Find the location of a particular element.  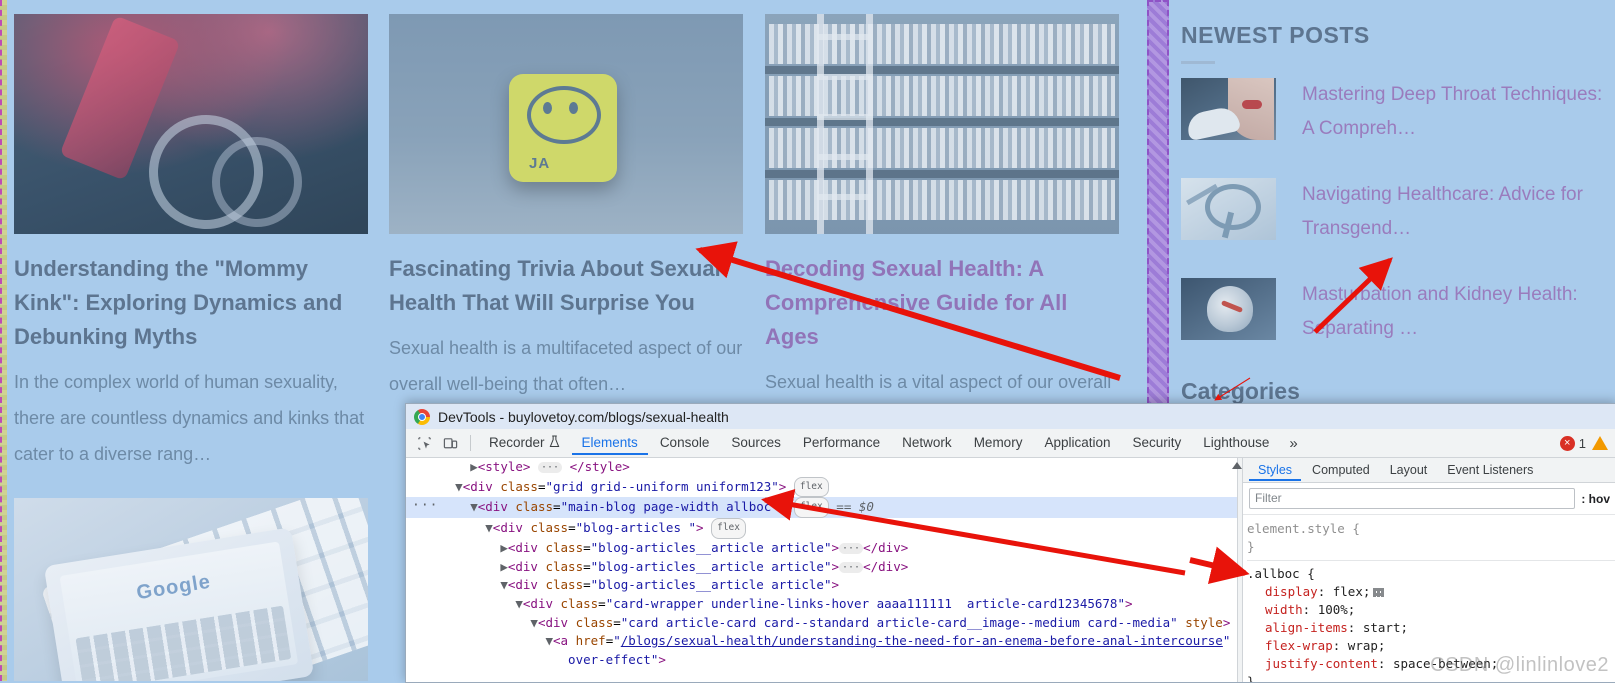

css-property: width is located at coordinates (1275, 609).